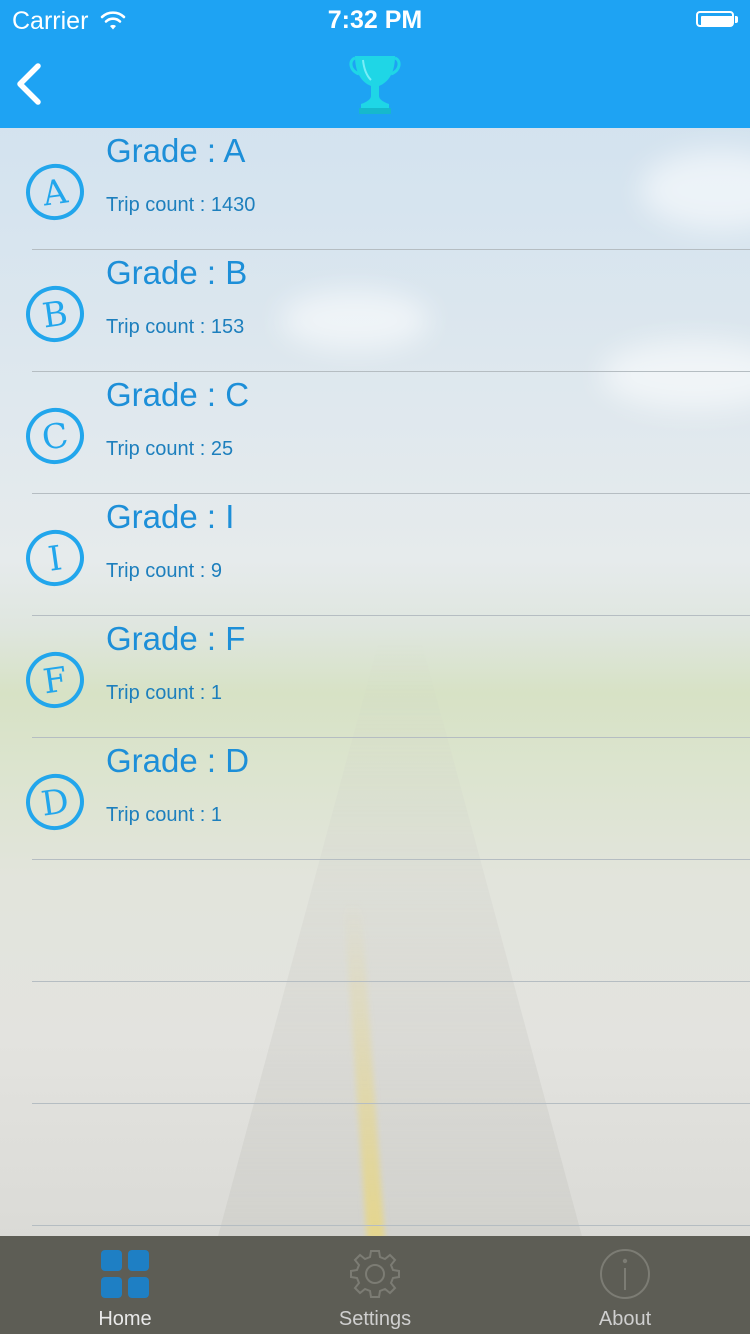 Image resolution: width=750 pixels, height=1334 pixels. I want to click on grade-title: Grade : I, so click(170, 516).